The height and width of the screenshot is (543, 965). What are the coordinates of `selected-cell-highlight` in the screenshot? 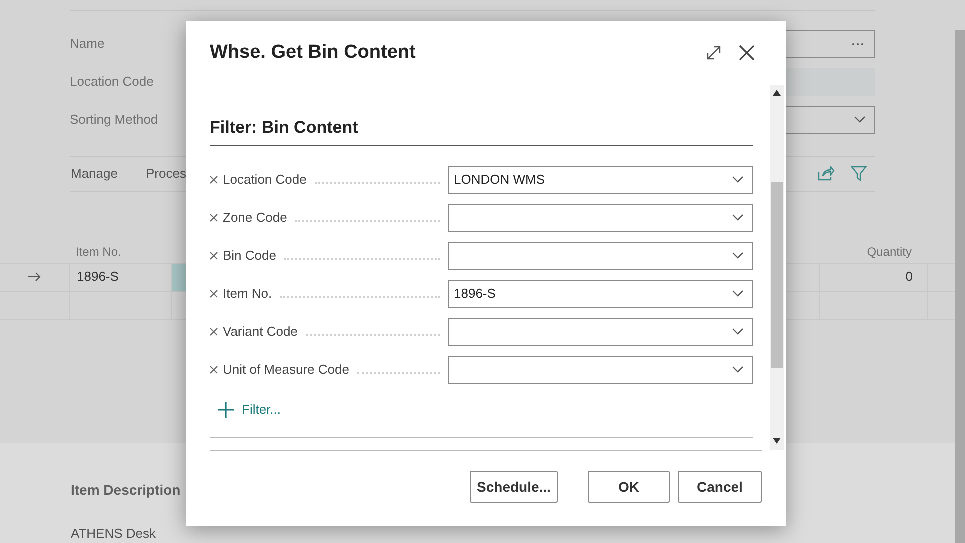 It's located at (179, 277).